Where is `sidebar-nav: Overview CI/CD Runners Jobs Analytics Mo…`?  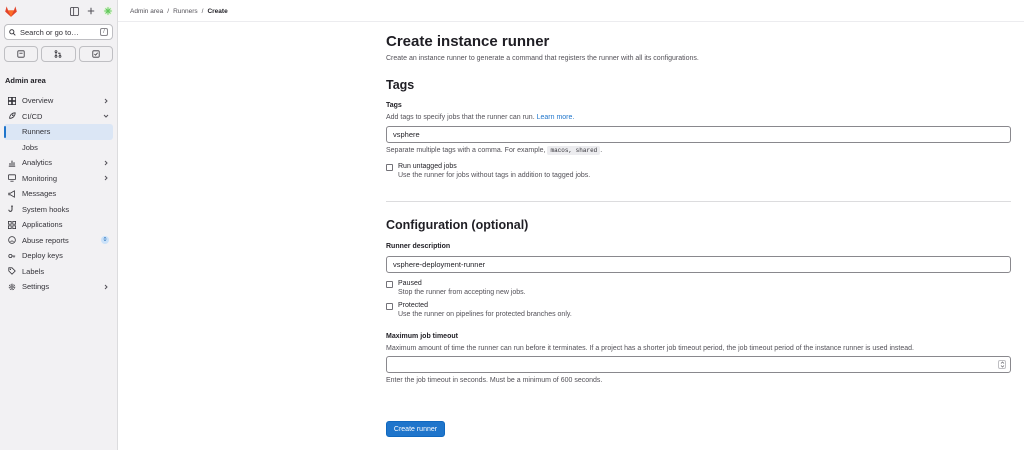 sidebar-nav: Overview CI/CD Runners Jobs Analytics Mo… is located at coordinates (58, 194).